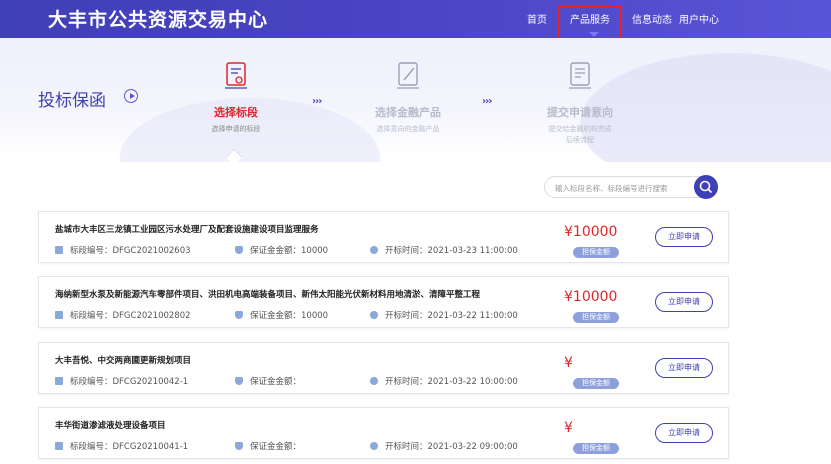 This screenshot has width=831, height=464. Describe the element at coordinates (652, 18) in the screenshot. I see `nav-news: 信息动态` at that location.